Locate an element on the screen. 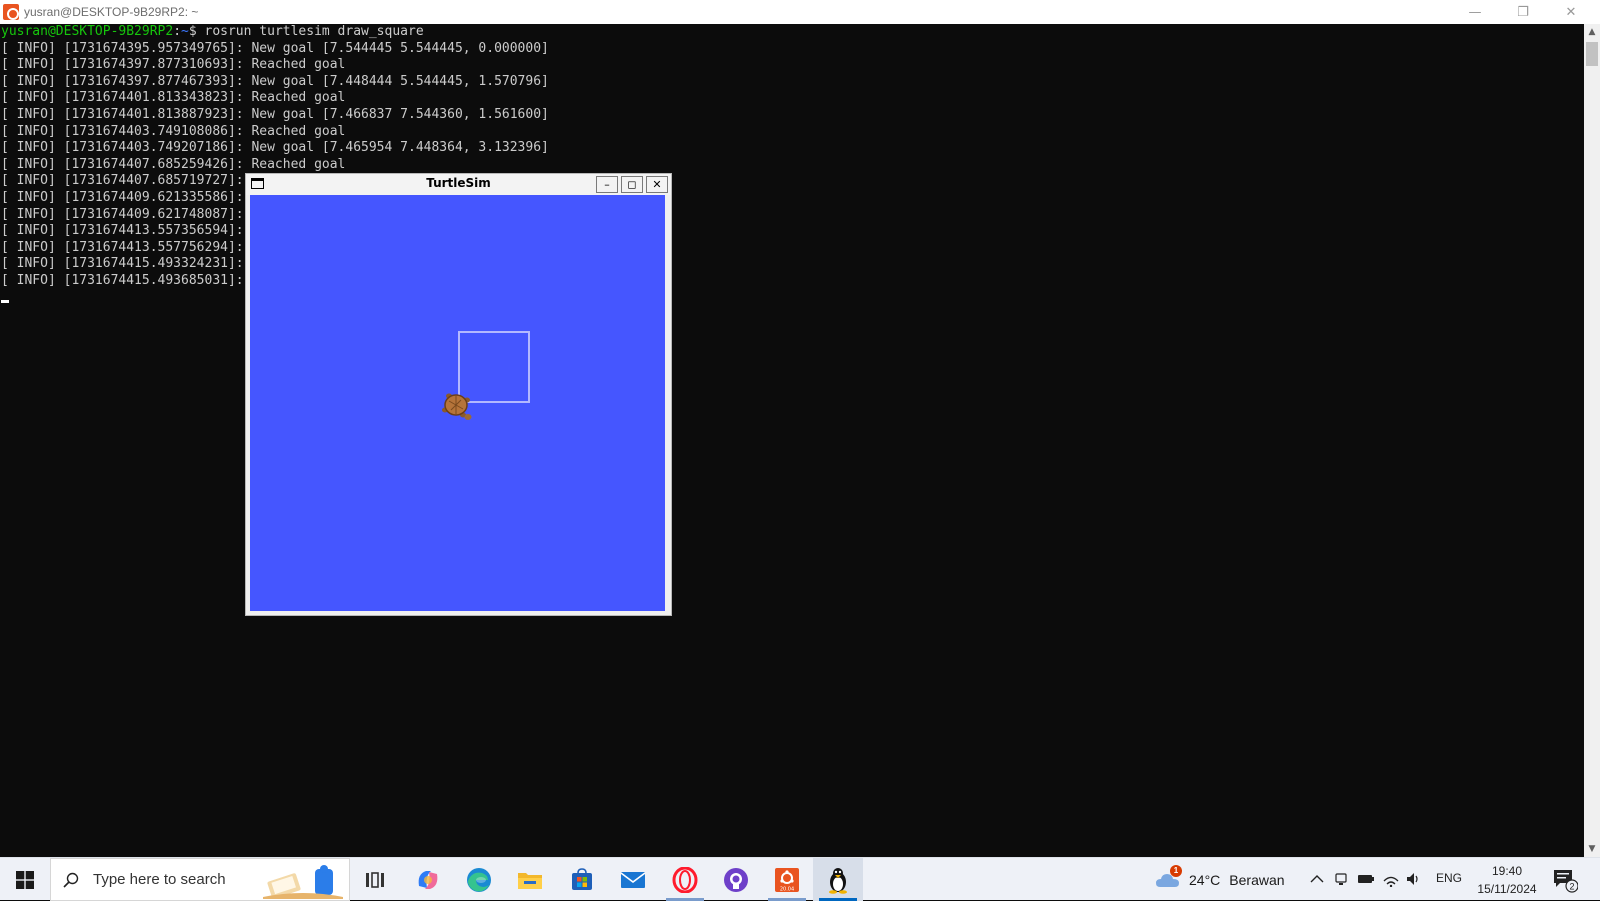  log-line: [ INFO] [1731674409.621335586]: R is located at coordinates (130, 197).